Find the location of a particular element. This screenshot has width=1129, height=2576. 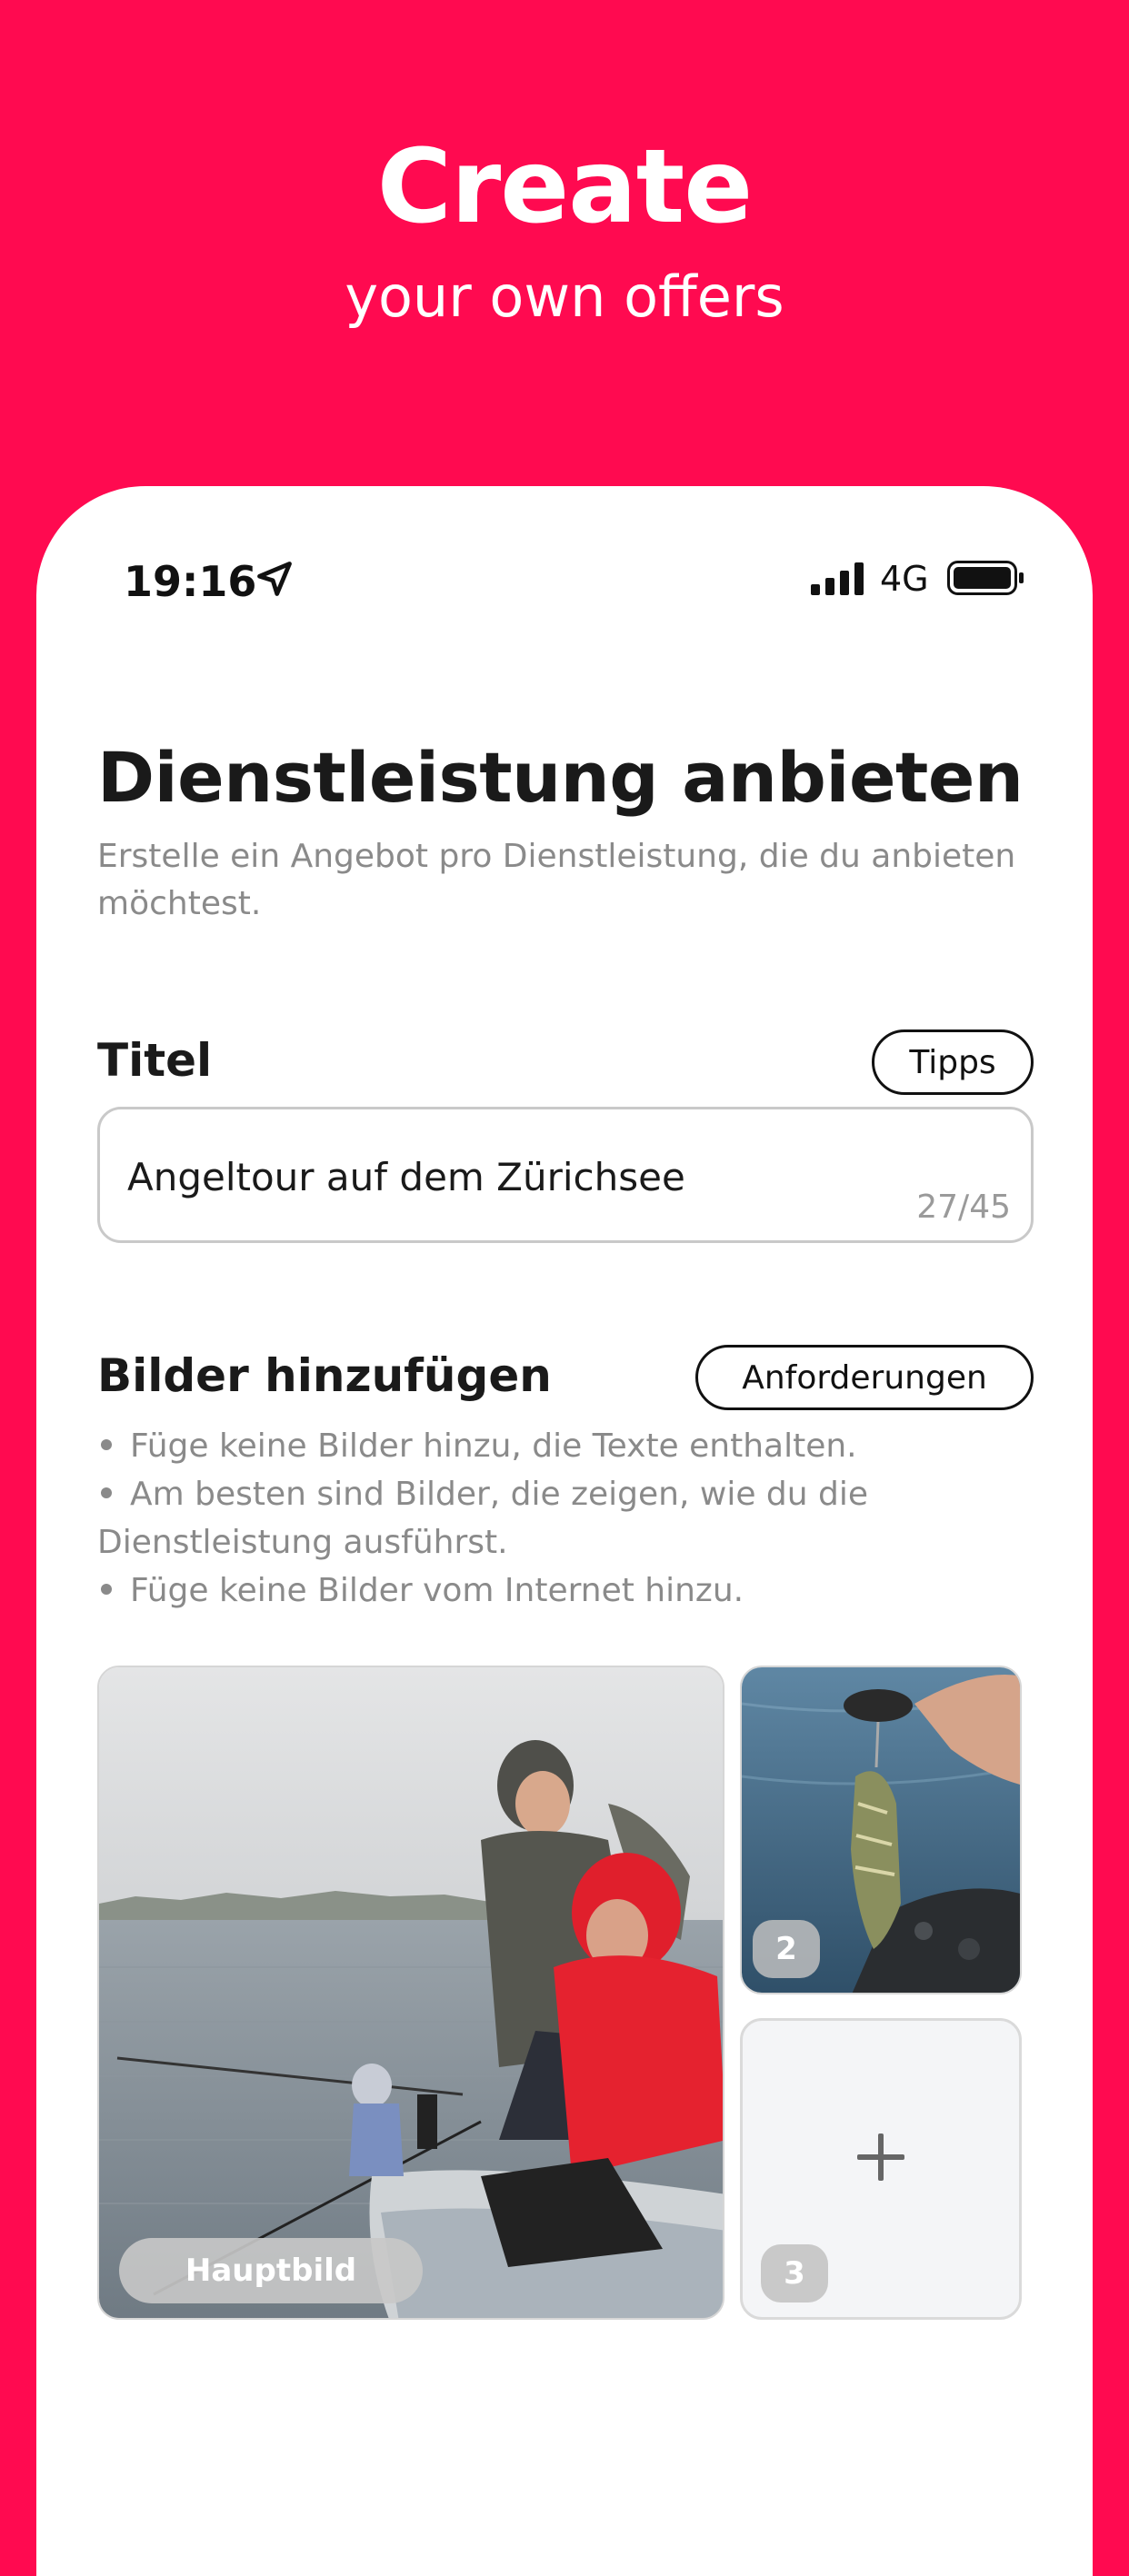

tips-button: Tipps is located at coordinates (953, 1062).